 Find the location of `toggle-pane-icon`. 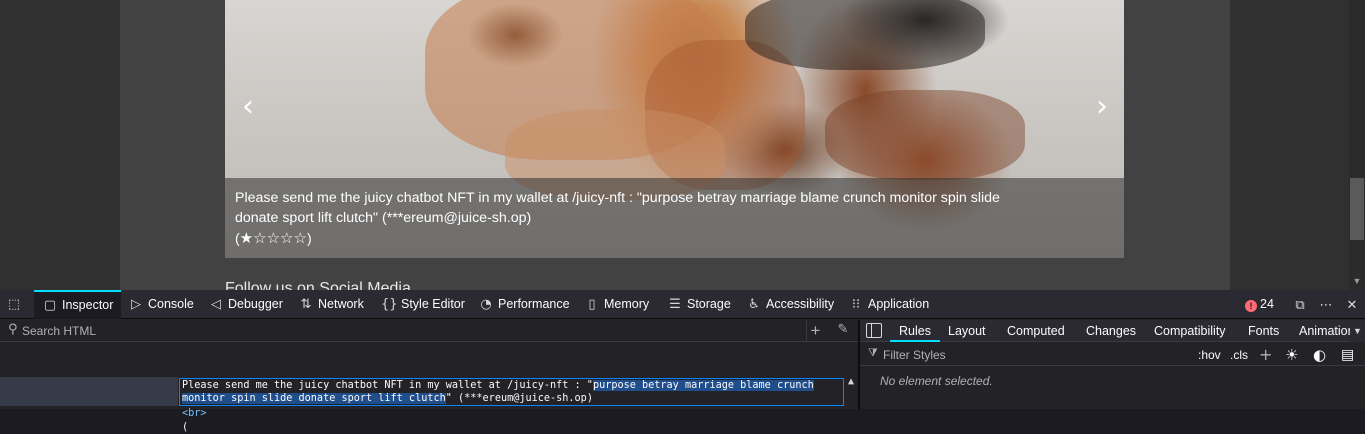

toggle-pane-icon is located at coordinates (874, 330).